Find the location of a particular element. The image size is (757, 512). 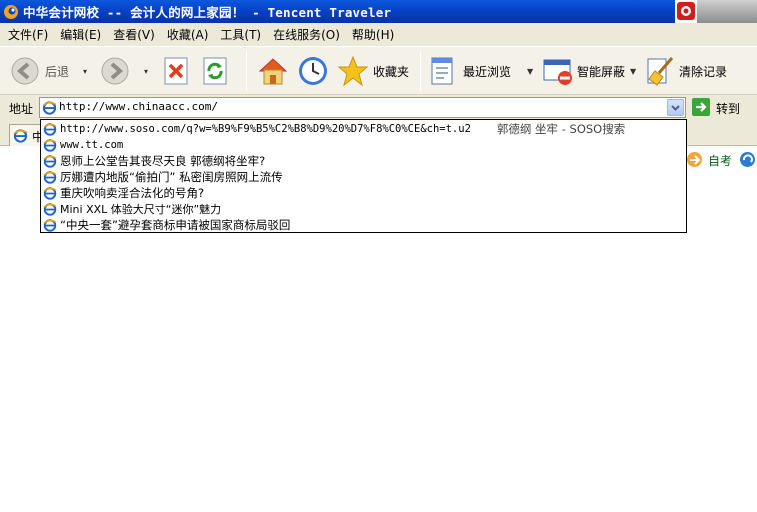

home-icon is located at coordinates (273, 71).